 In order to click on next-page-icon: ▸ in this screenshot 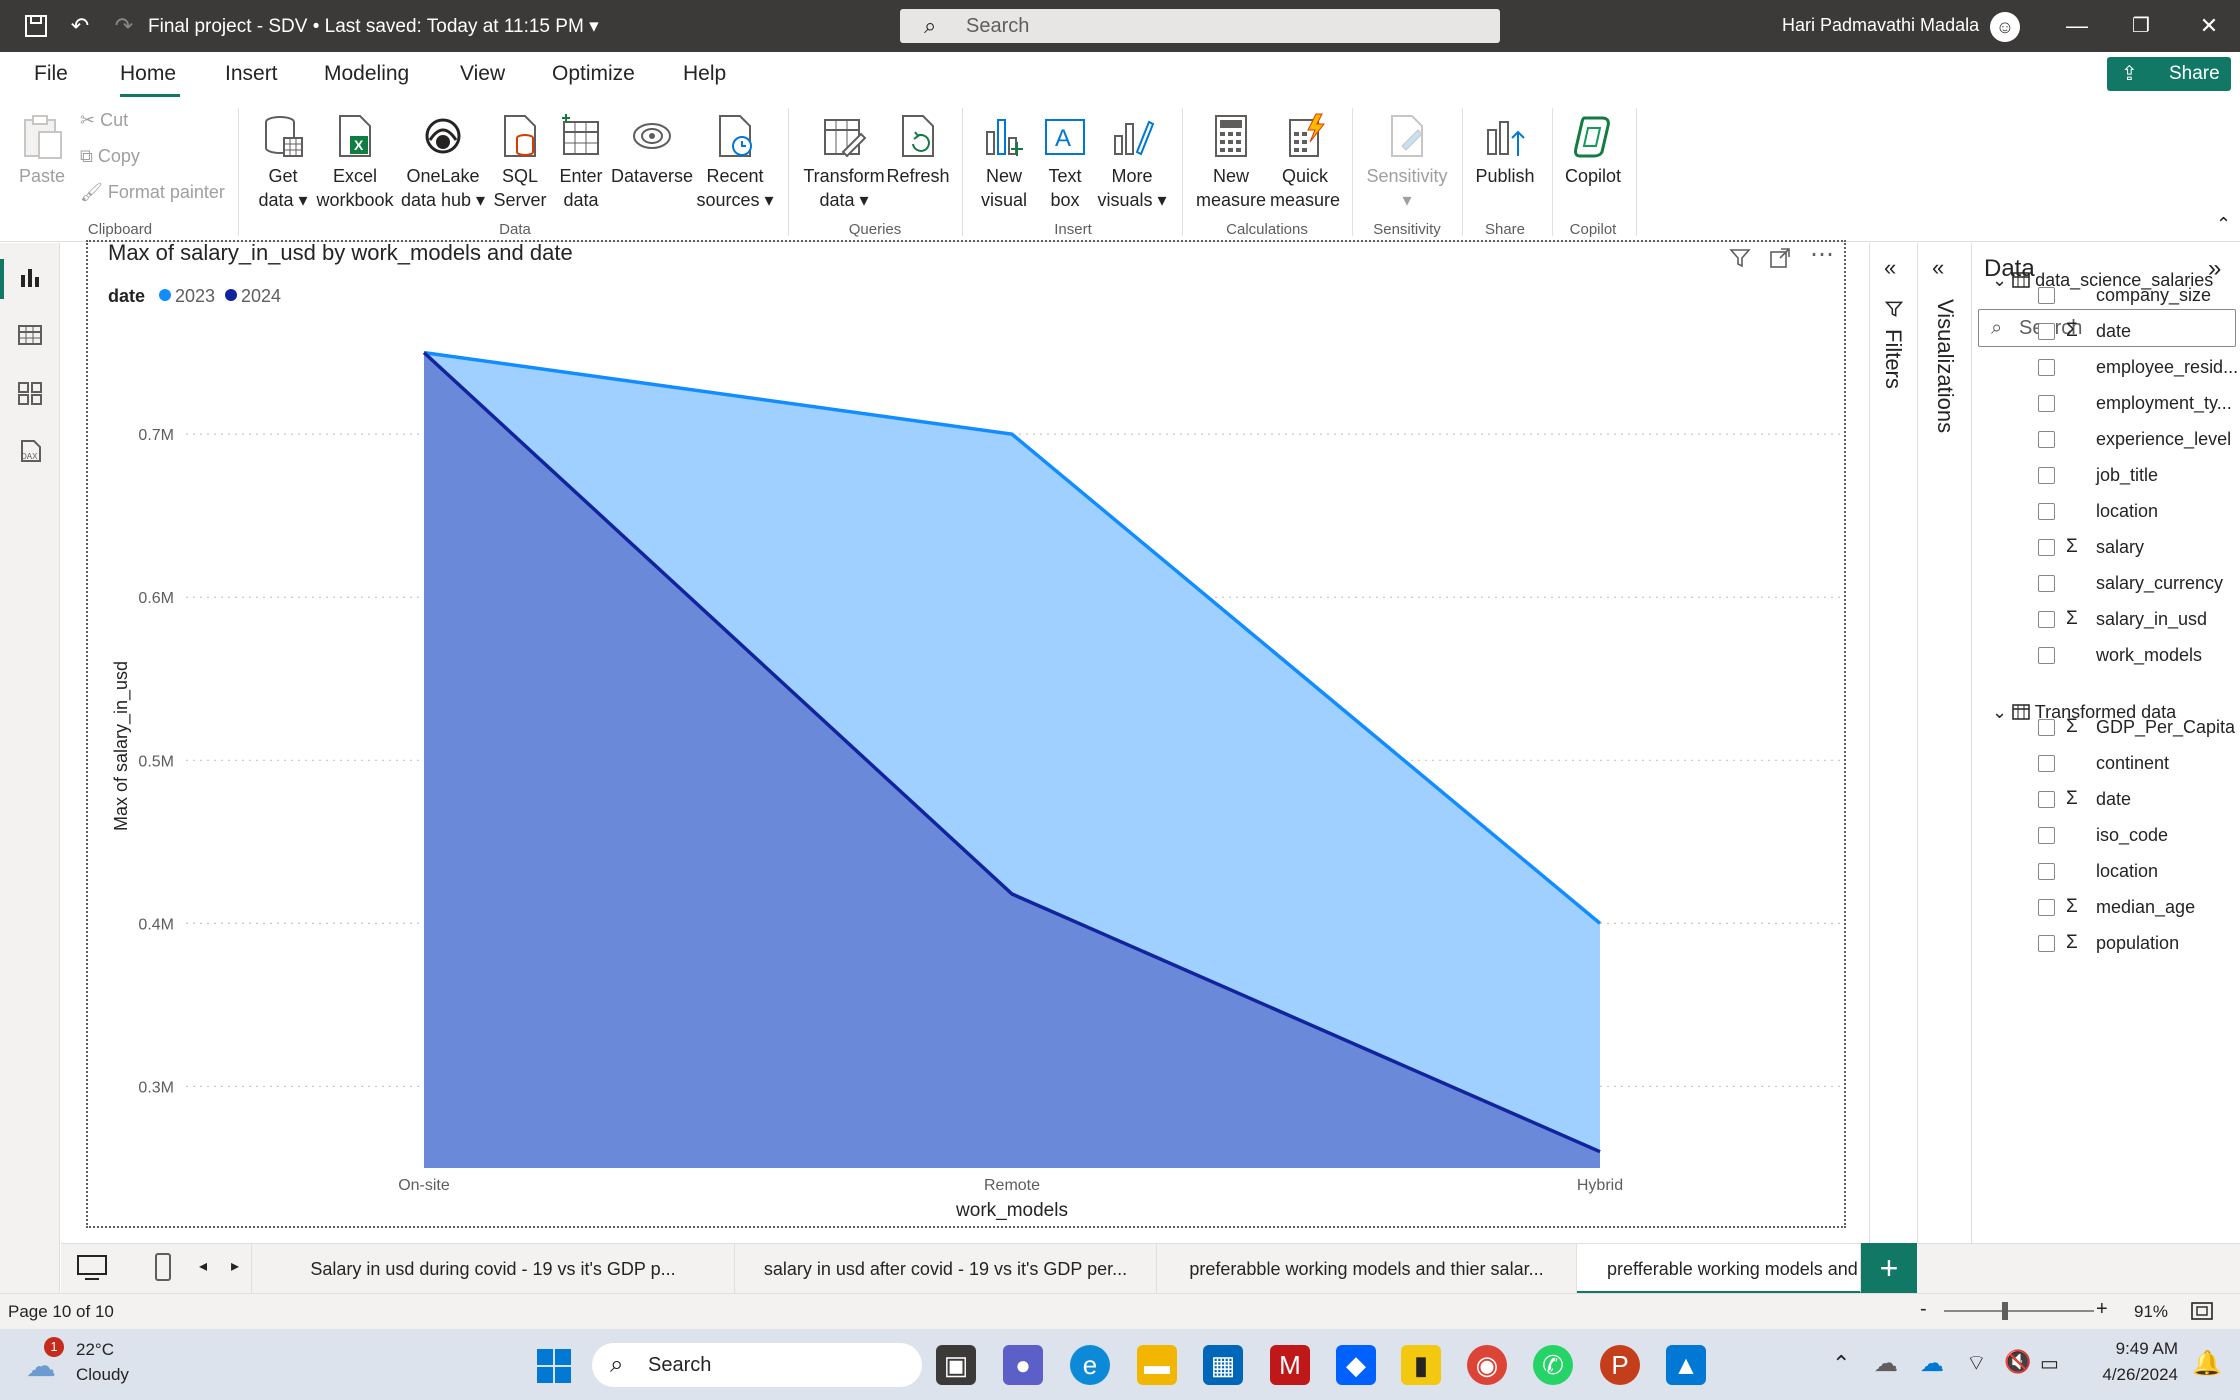, I will do `click(235, 1266)`.